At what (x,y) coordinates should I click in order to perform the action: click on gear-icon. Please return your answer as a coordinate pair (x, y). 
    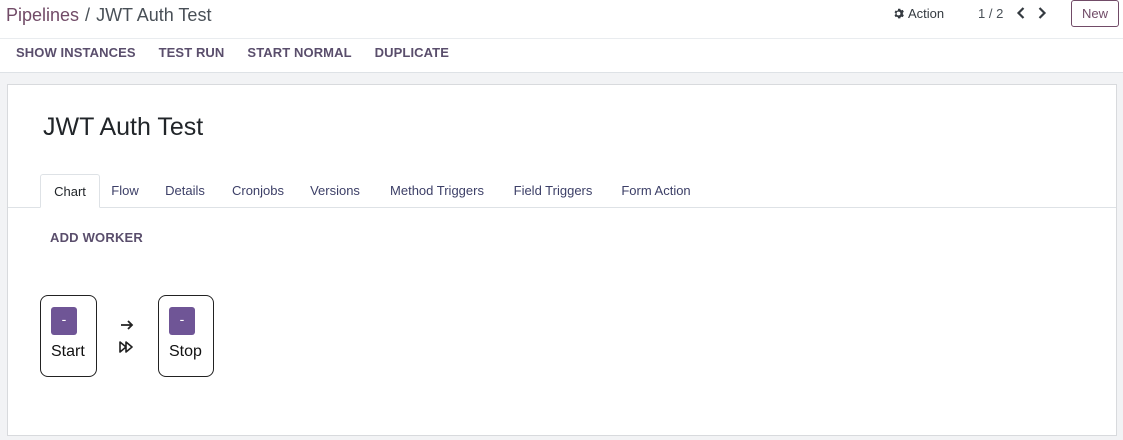
    Looking at the image, I should click on (899, 13).